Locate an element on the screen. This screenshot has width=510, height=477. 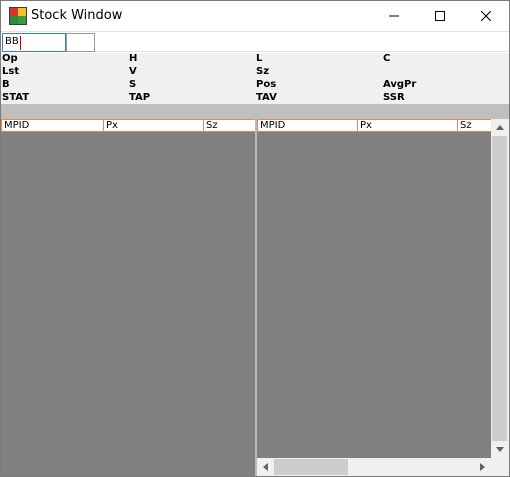
low-label: L is located at coordinates (259, 58).